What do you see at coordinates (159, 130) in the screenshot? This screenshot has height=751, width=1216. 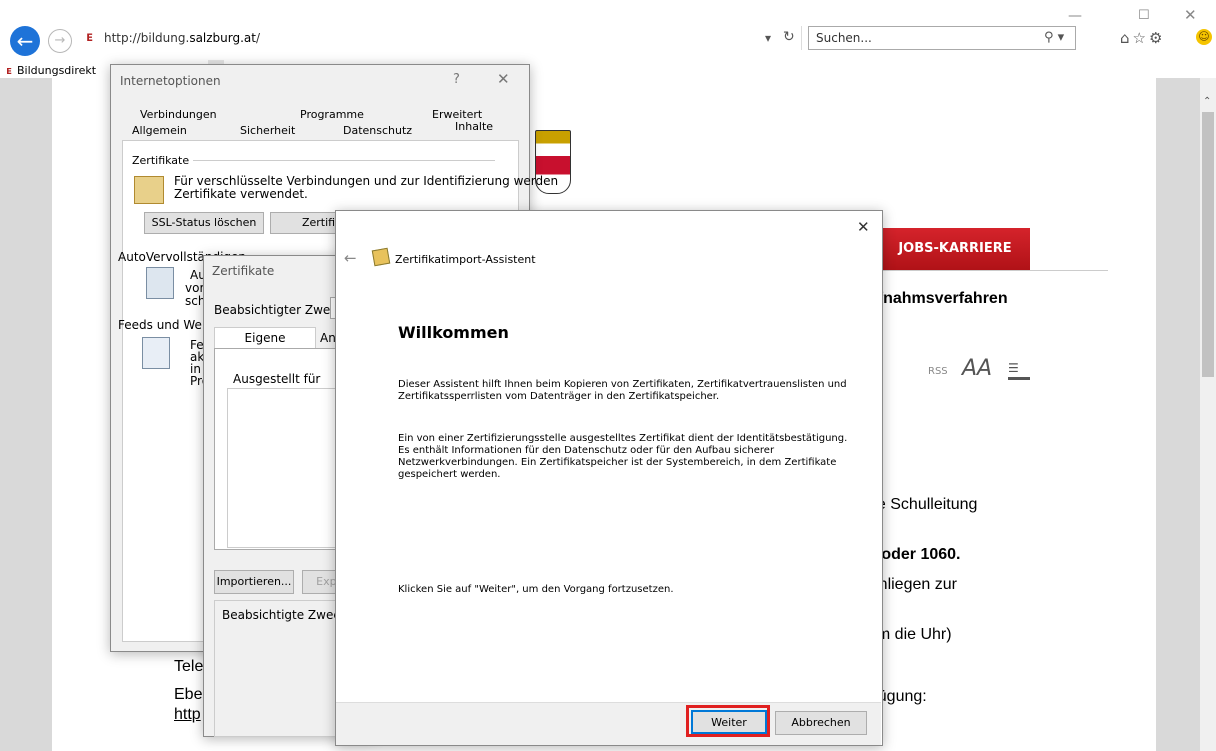 I see `tab-allgemein: Allgemein` at bounding box center [159, 130].